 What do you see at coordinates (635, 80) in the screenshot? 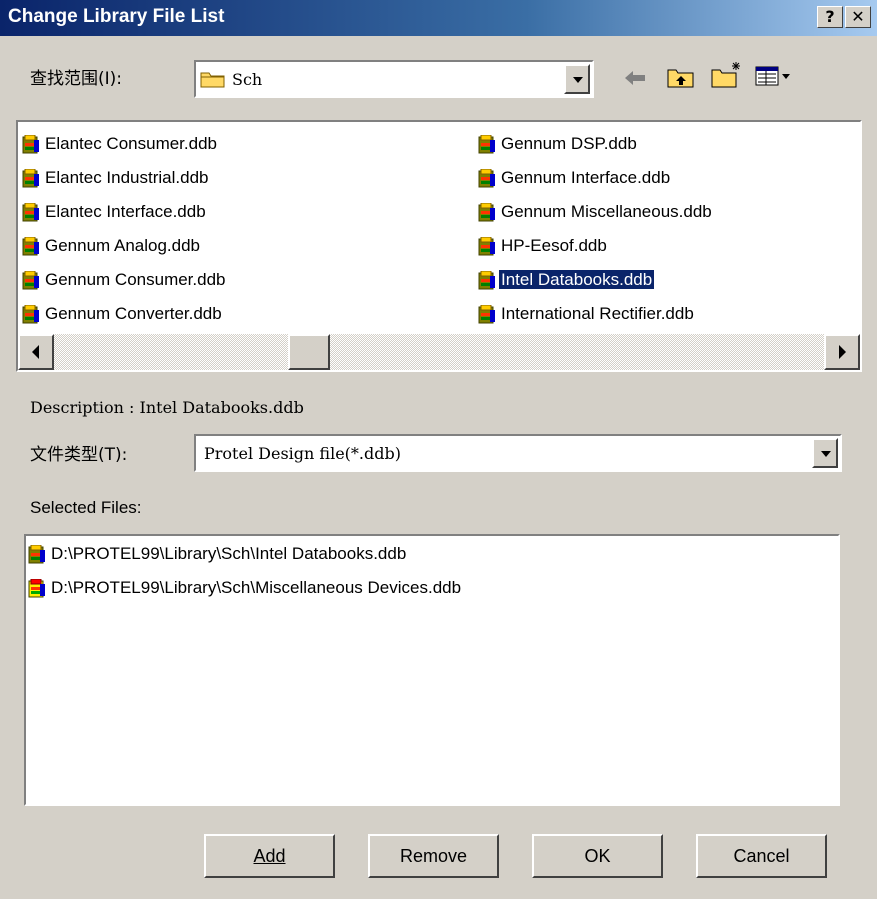
I see `back-arrow-icon` at bounding box center [635, 80].